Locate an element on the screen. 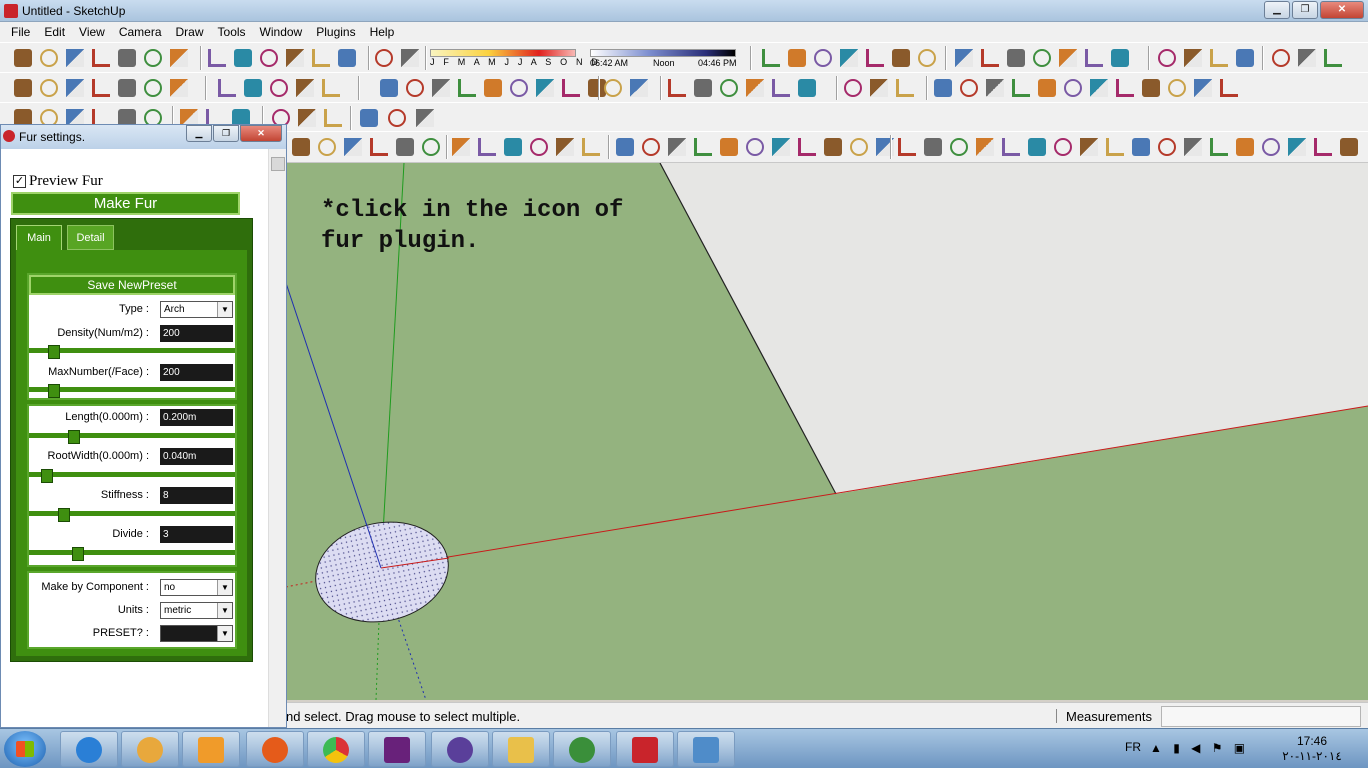  length-slider-track is located at coordinates (132, 435).